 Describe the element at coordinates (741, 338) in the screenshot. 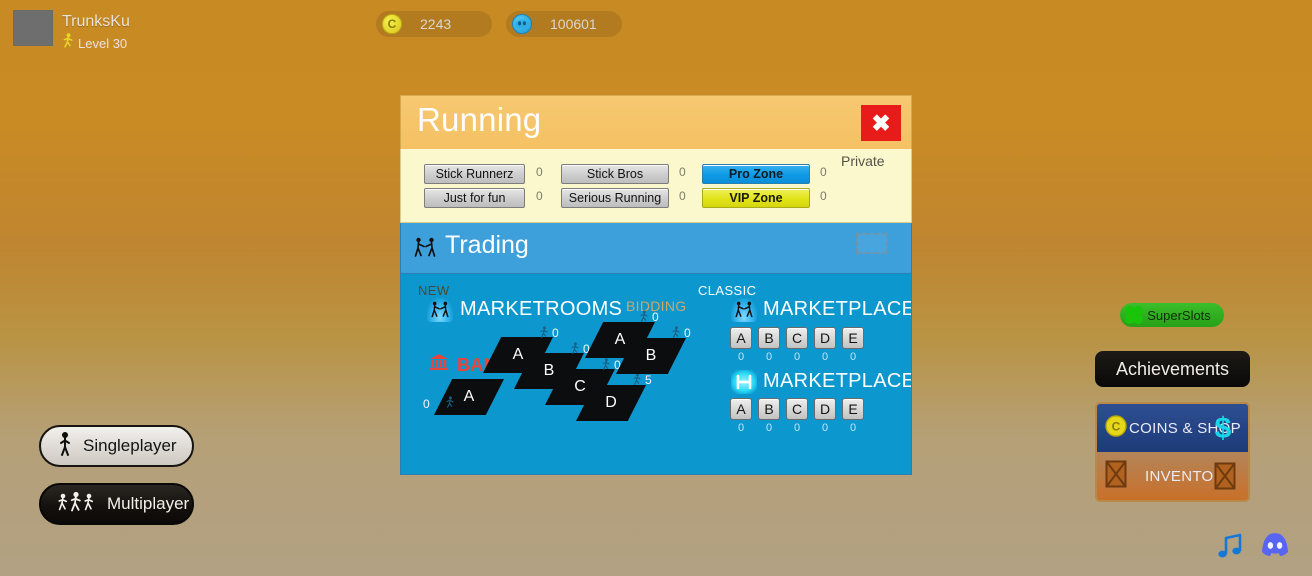

I see `marketplace-key-a: A` at that location.